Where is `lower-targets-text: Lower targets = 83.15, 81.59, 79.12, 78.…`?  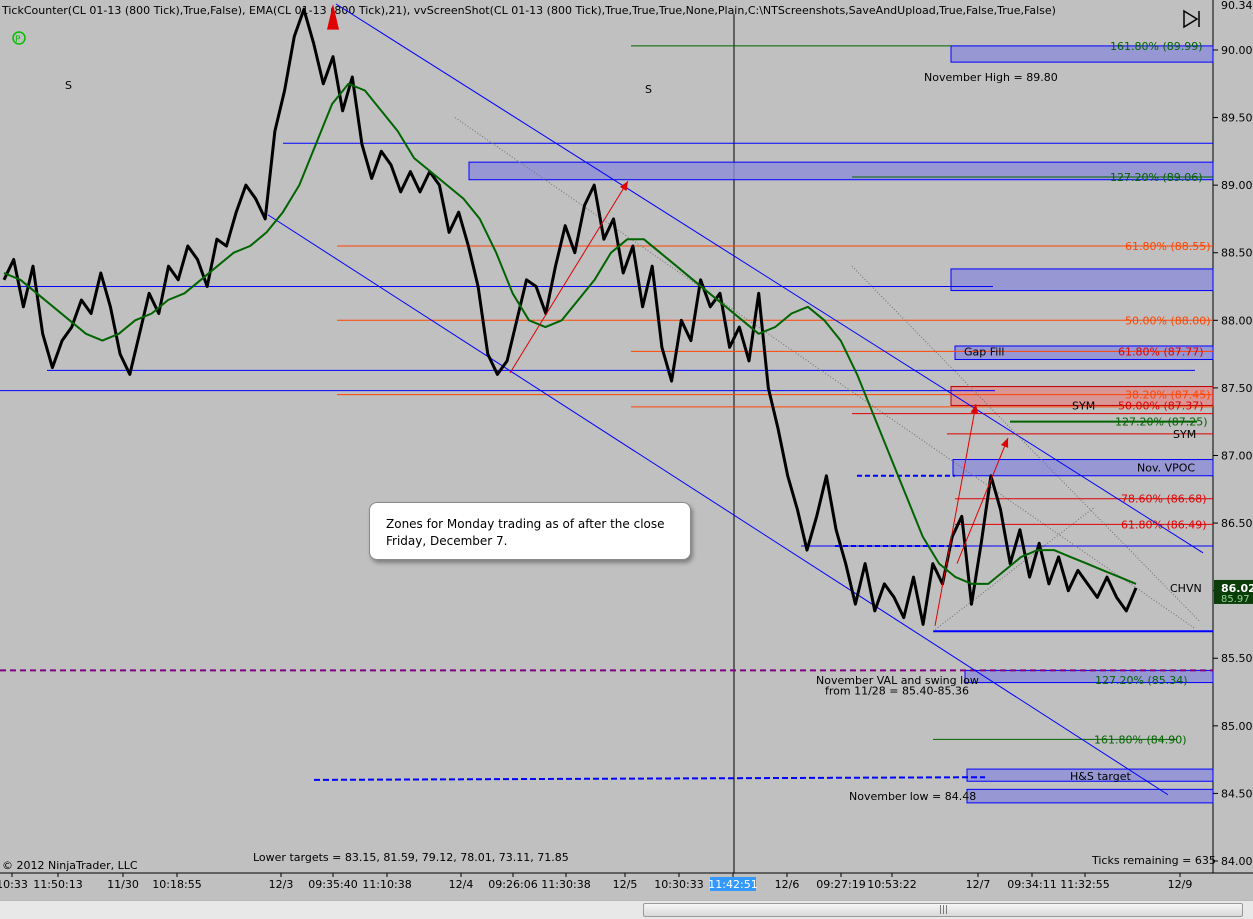 lower-targets-text: Lower targets = 83.15, 81.59, 79.12, 78.… is located at coordinates (411, 857).